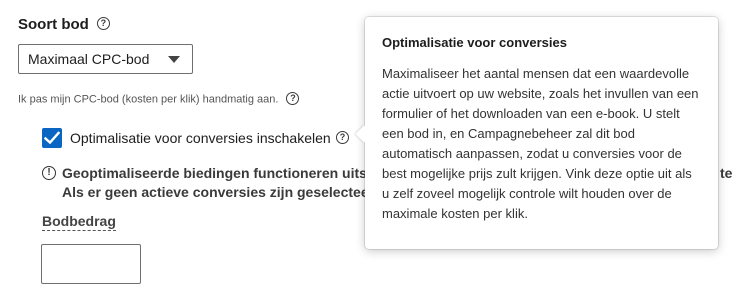  I want to click on section-title: Soort bod?, so click(64, 24).